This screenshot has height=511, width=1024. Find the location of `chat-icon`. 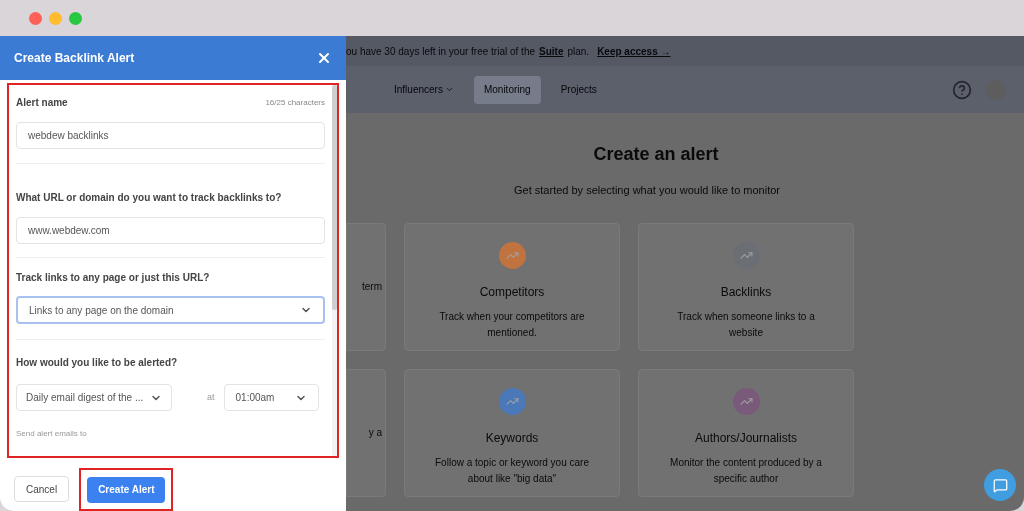

chat-icon is located at coordinates (1000, 485).